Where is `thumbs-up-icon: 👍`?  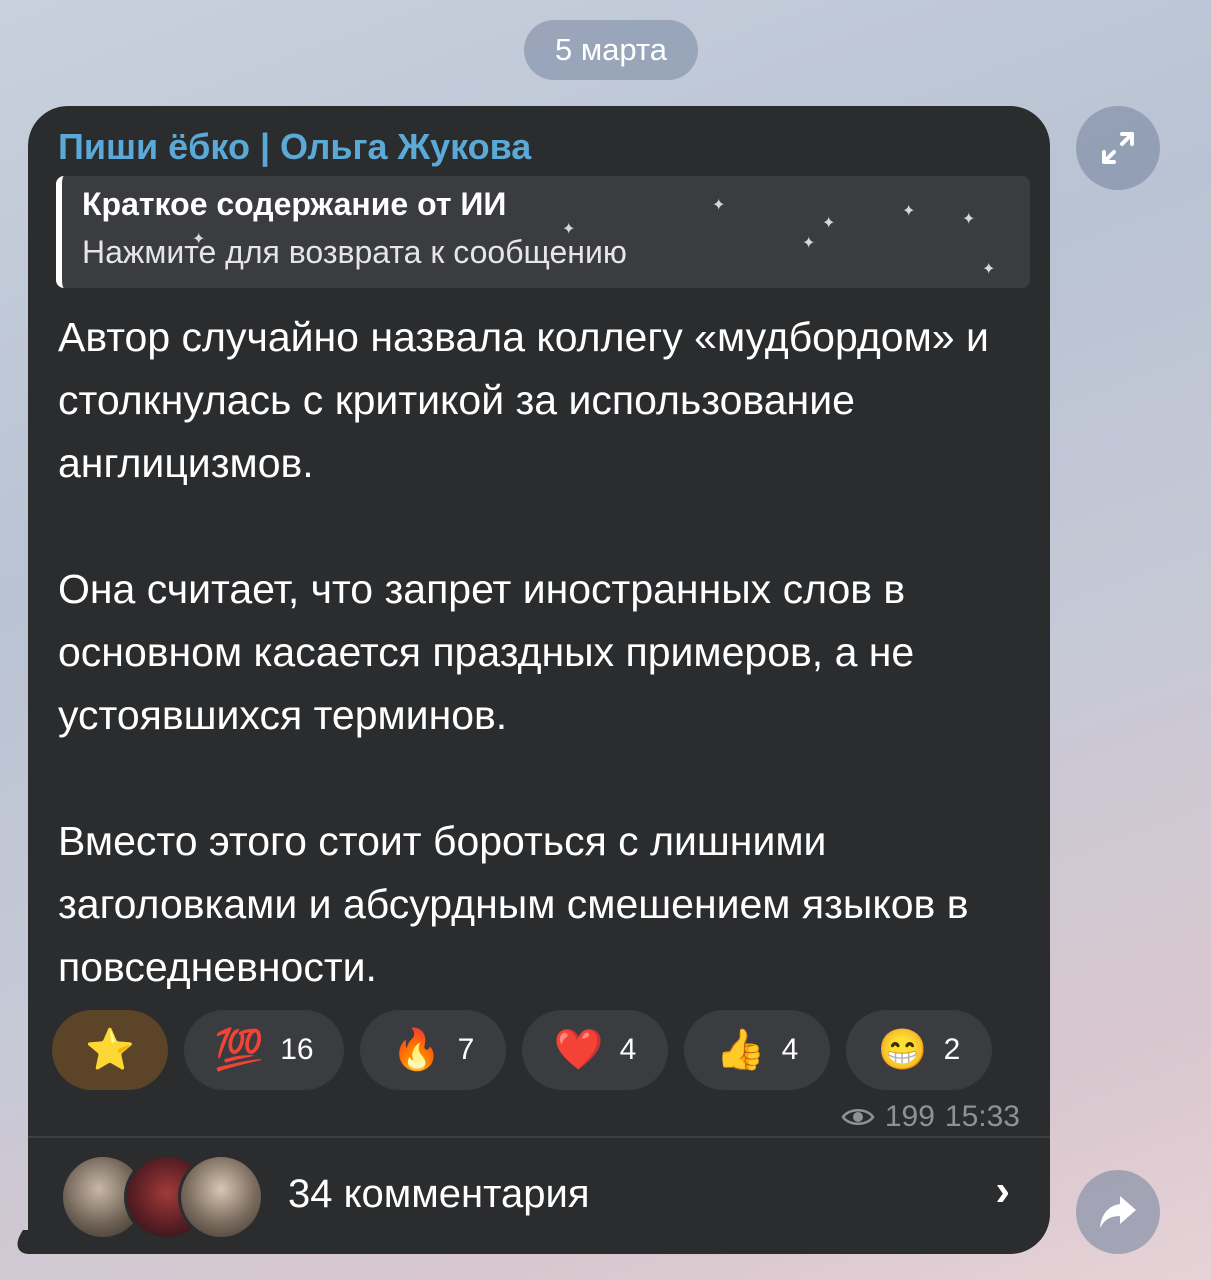 thumbs-up-icon: 👍 is located at coordinates (740, 1050).